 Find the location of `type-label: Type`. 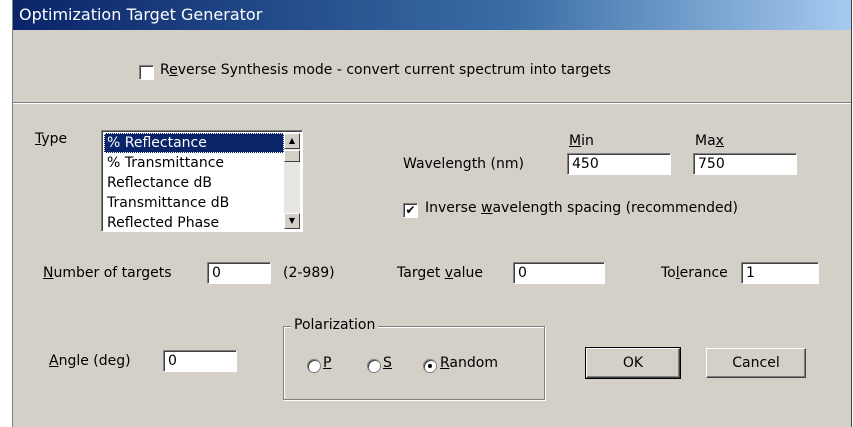

type-label: Type is located at coordinates (51, 139).